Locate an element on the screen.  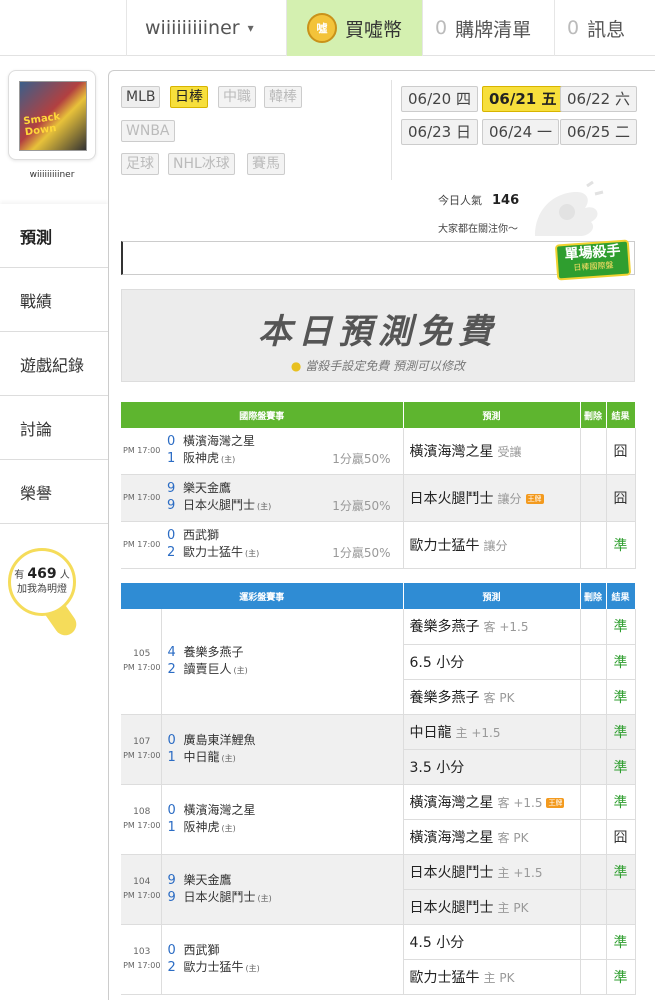
game-cell: 0 西武獅 2 歐力士猛牛 (主) is located at coordinates (282, 959).